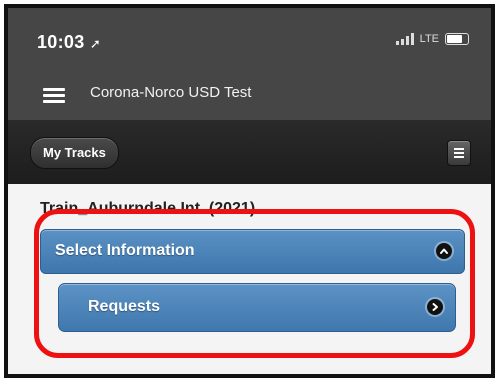  I want to click on chevron-up-icon, so click(444, 251).